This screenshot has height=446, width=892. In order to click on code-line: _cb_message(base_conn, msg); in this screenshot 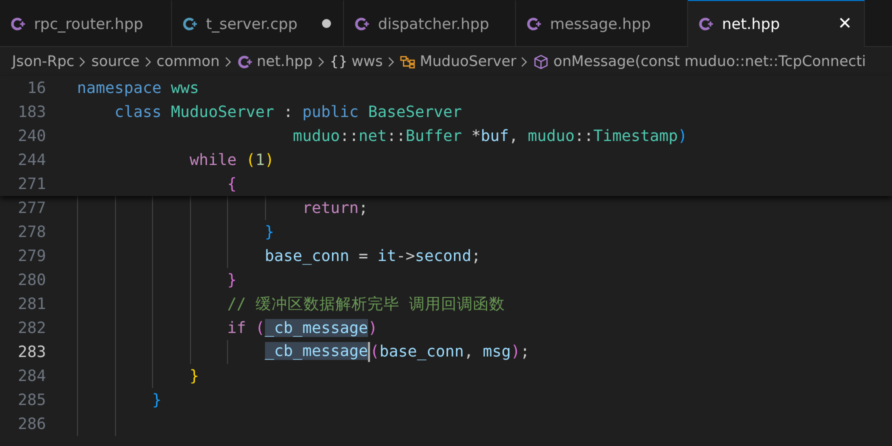, I will do `click(397, 352)`.